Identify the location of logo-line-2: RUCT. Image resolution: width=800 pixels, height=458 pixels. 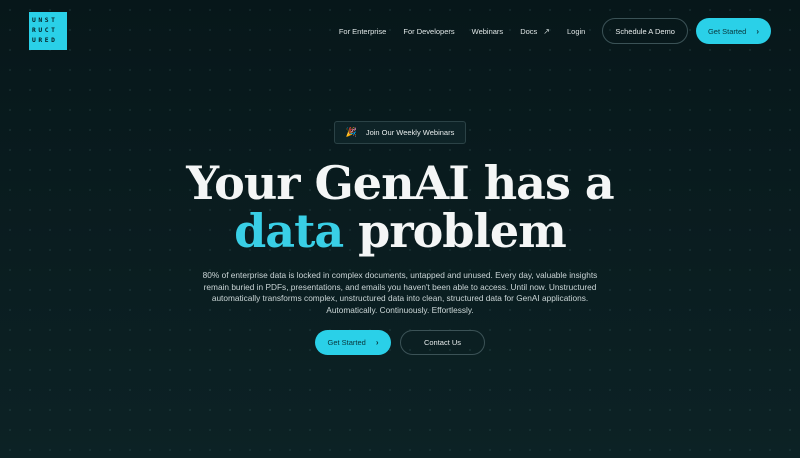
(45, 30).